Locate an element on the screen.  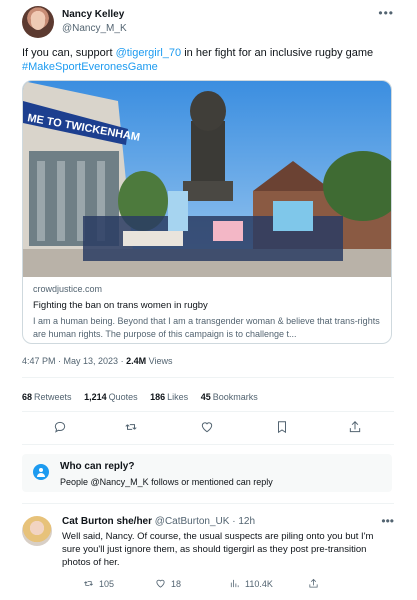
stat-likes: 186 Likes is located at coordinates (169, 397).